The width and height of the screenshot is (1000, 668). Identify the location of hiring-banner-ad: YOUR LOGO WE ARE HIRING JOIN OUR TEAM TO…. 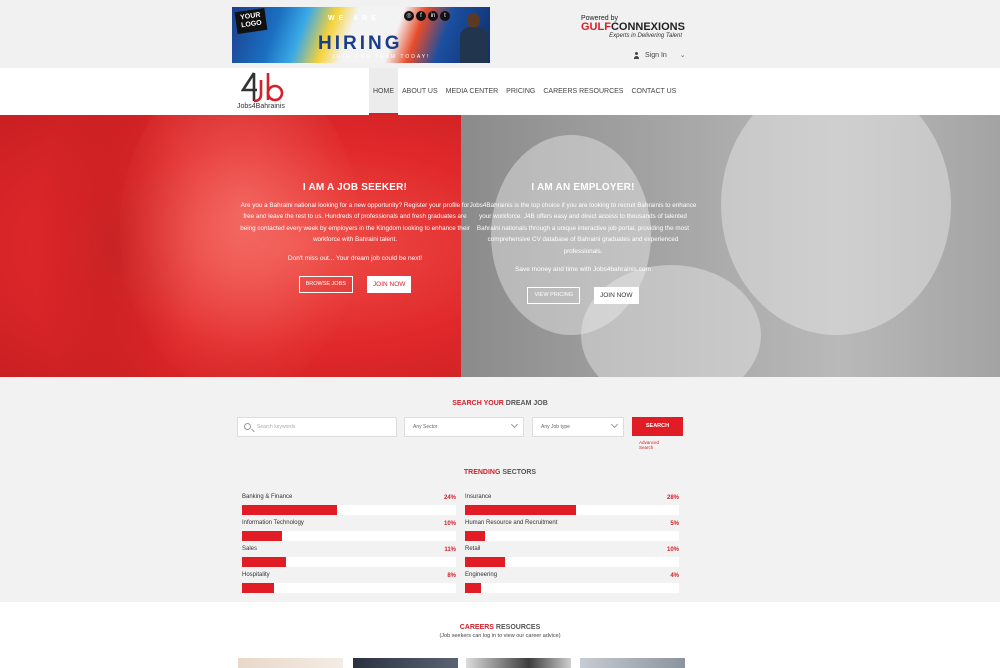
(361, 35).